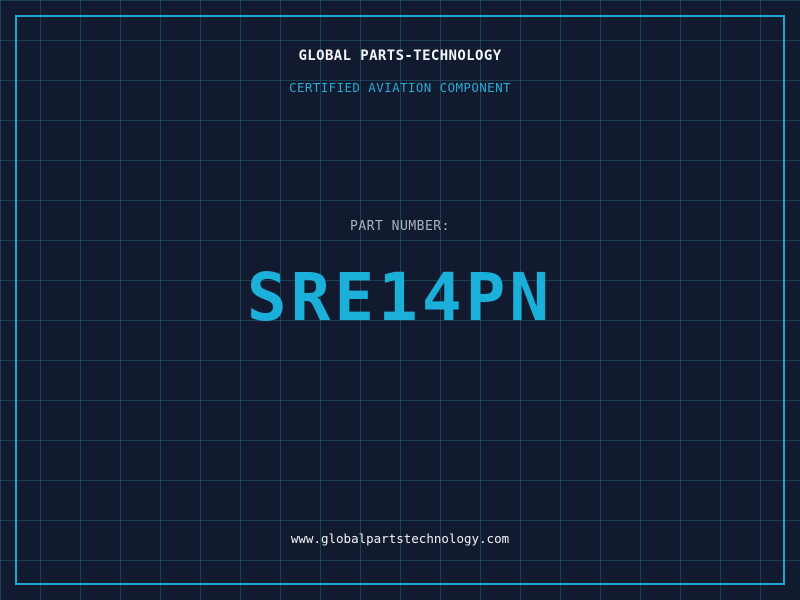 The image size is (800, 600). Describe the element at coordinates (400, 87) in the screenshot. I see `tagline: CERTIFIED AVIATION COMPONENT` at that location.